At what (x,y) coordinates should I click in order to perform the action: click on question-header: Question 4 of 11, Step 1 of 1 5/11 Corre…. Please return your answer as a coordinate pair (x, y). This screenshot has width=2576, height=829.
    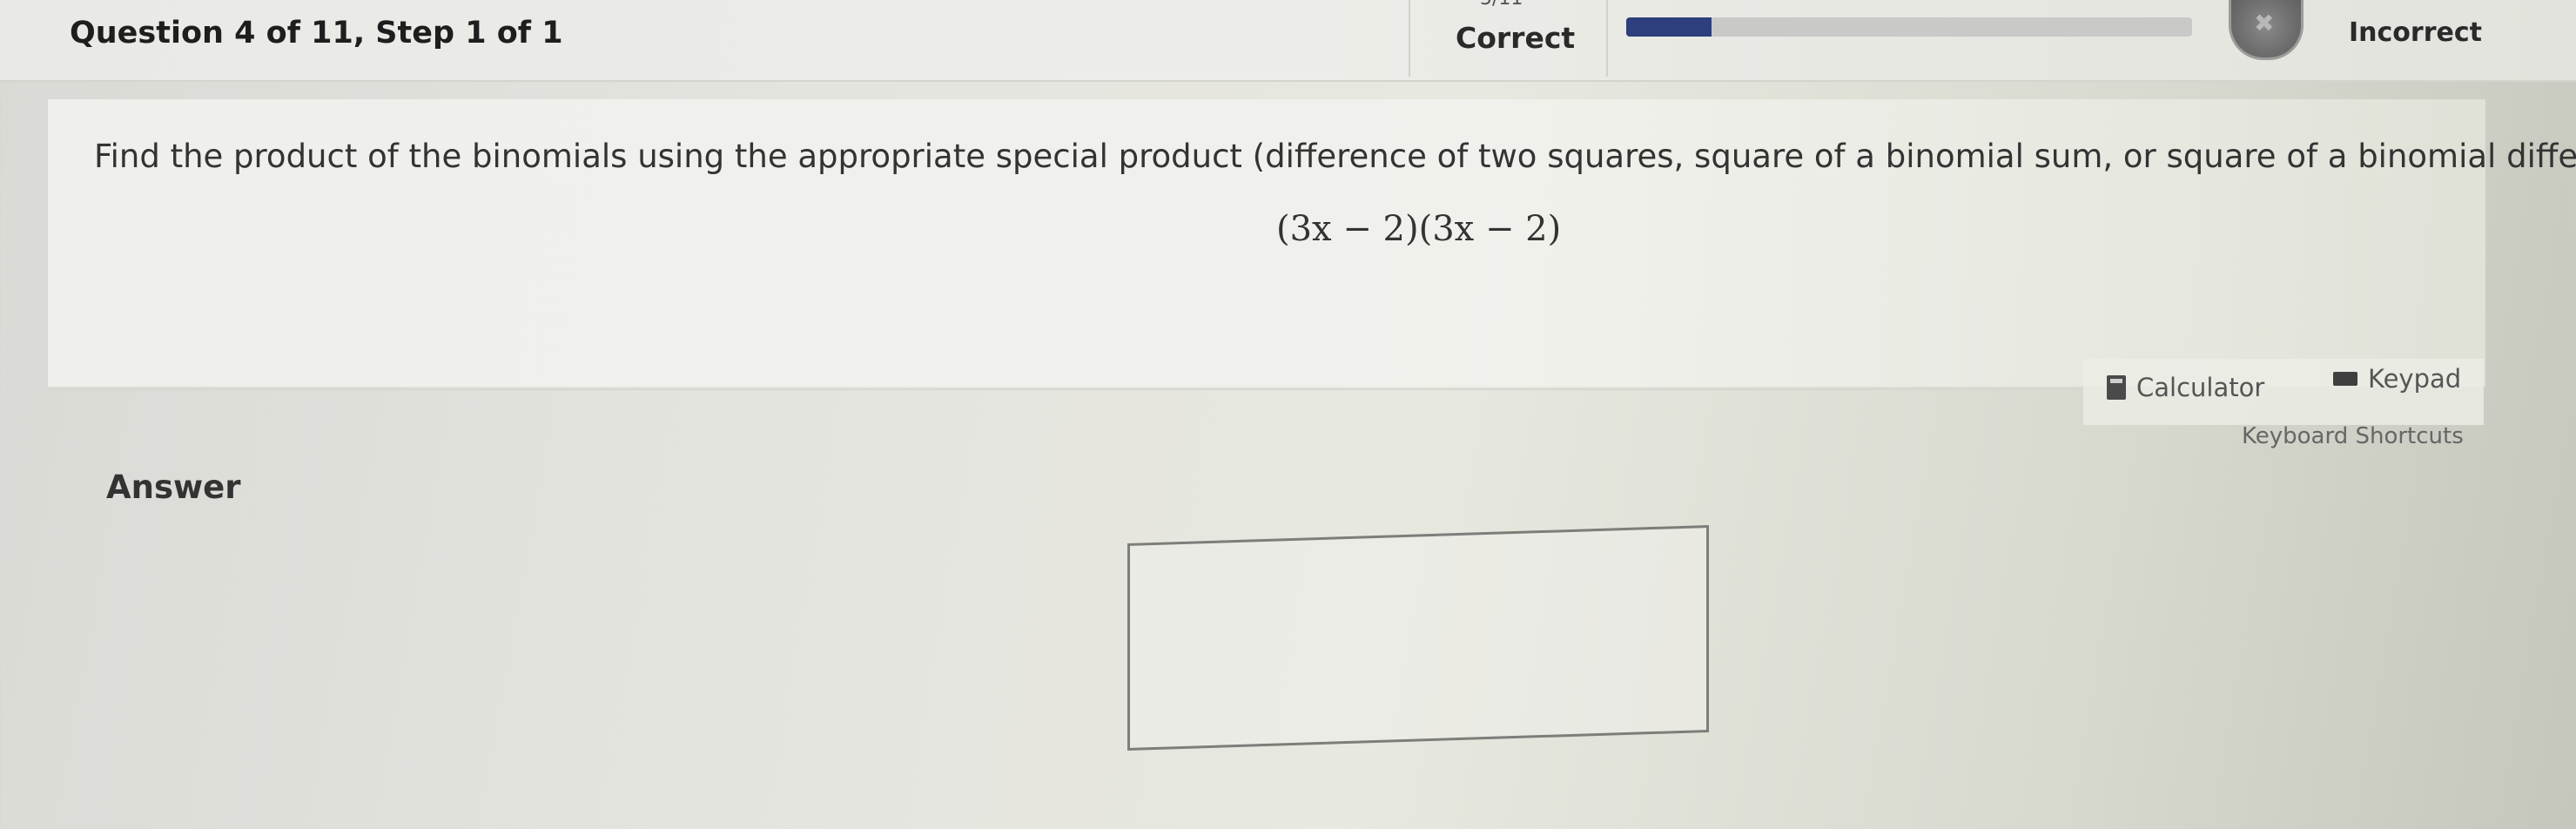
    Looking at the image, I should click on (1288, 41).